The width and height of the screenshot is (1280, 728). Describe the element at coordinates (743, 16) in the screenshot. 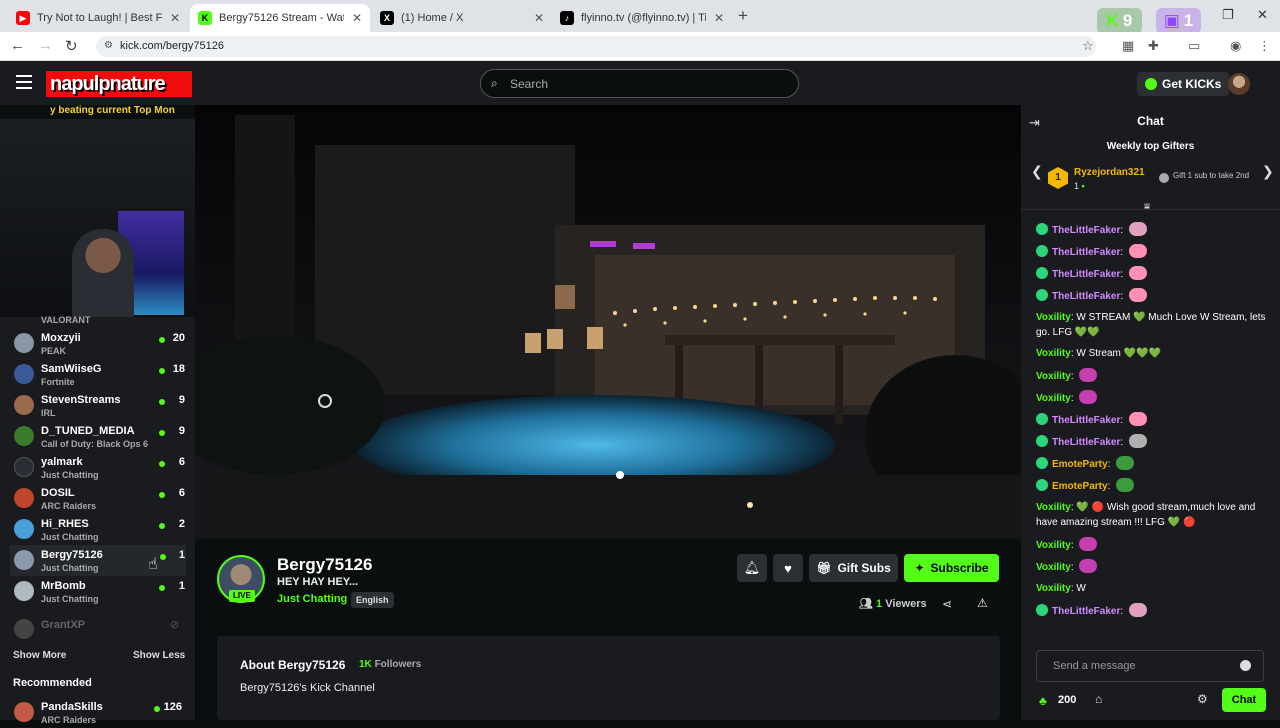

I see `new-tab-icon: +` at that location.